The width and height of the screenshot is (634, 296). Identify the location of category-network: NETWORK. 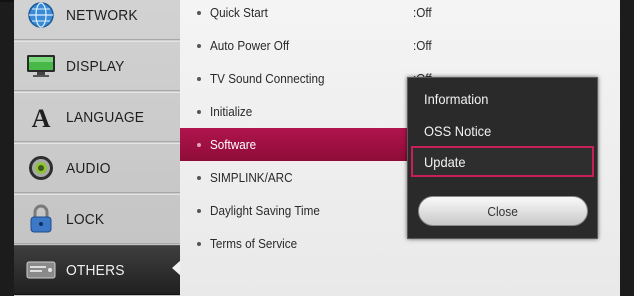
(97, 20).